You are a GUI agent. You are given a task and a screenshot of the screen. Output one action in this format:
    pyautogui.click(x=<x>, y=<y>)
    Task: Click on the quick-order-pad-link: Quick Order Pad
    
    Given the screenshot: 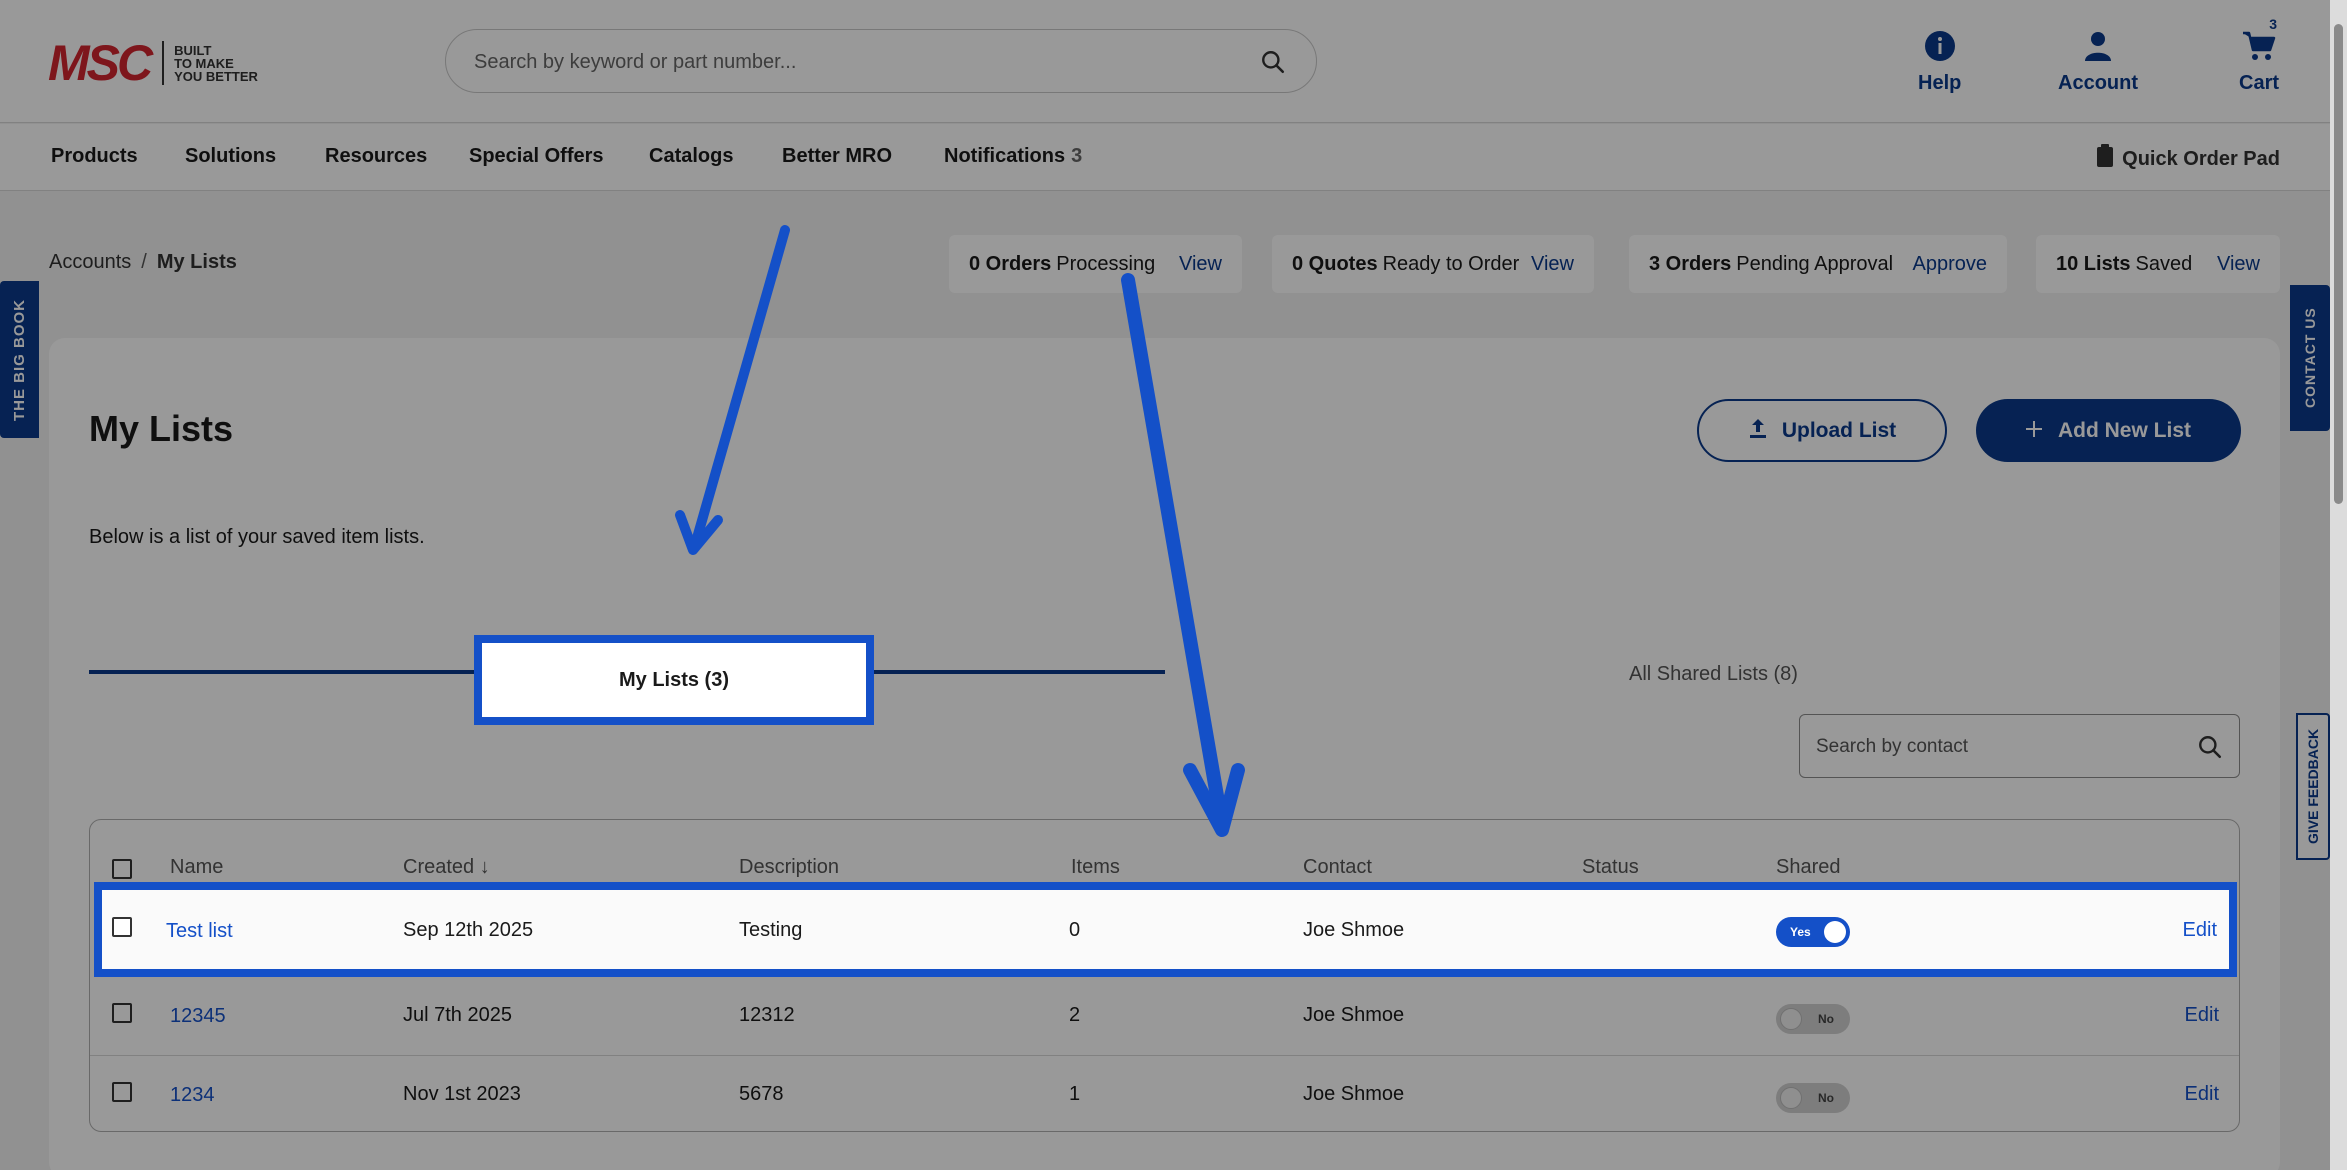 What is the action you would take?
    pyautogui.click(x=2188, y=159)
    